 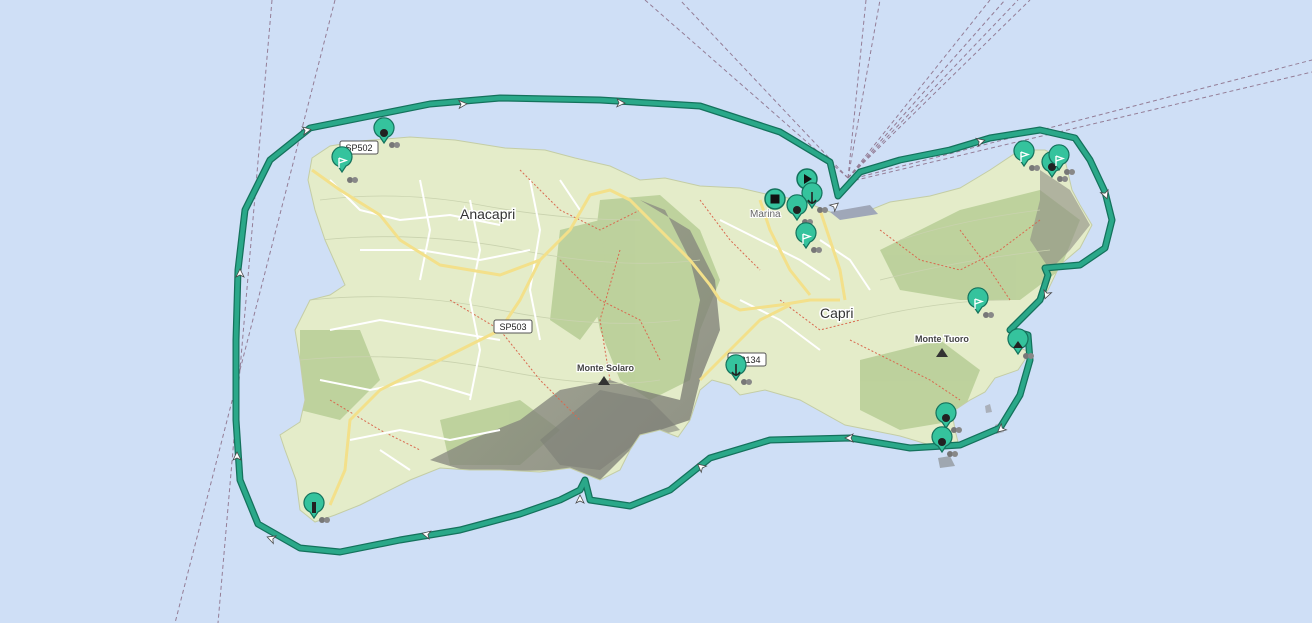 I want to click on stop-icon, so click(x=775, y=199).